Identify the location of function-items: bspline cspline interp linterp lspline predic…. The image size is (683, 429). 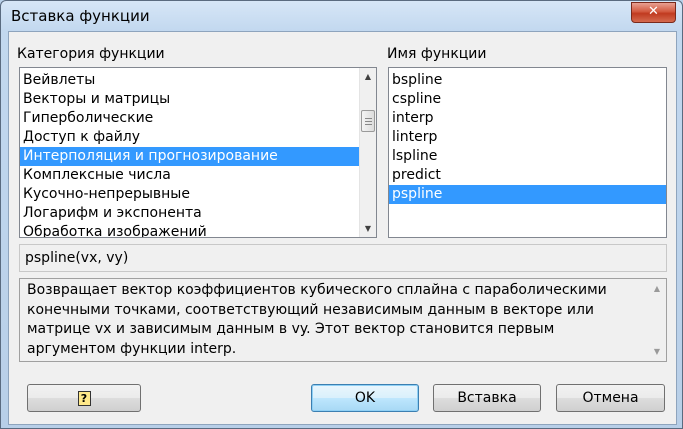
(527, 137).